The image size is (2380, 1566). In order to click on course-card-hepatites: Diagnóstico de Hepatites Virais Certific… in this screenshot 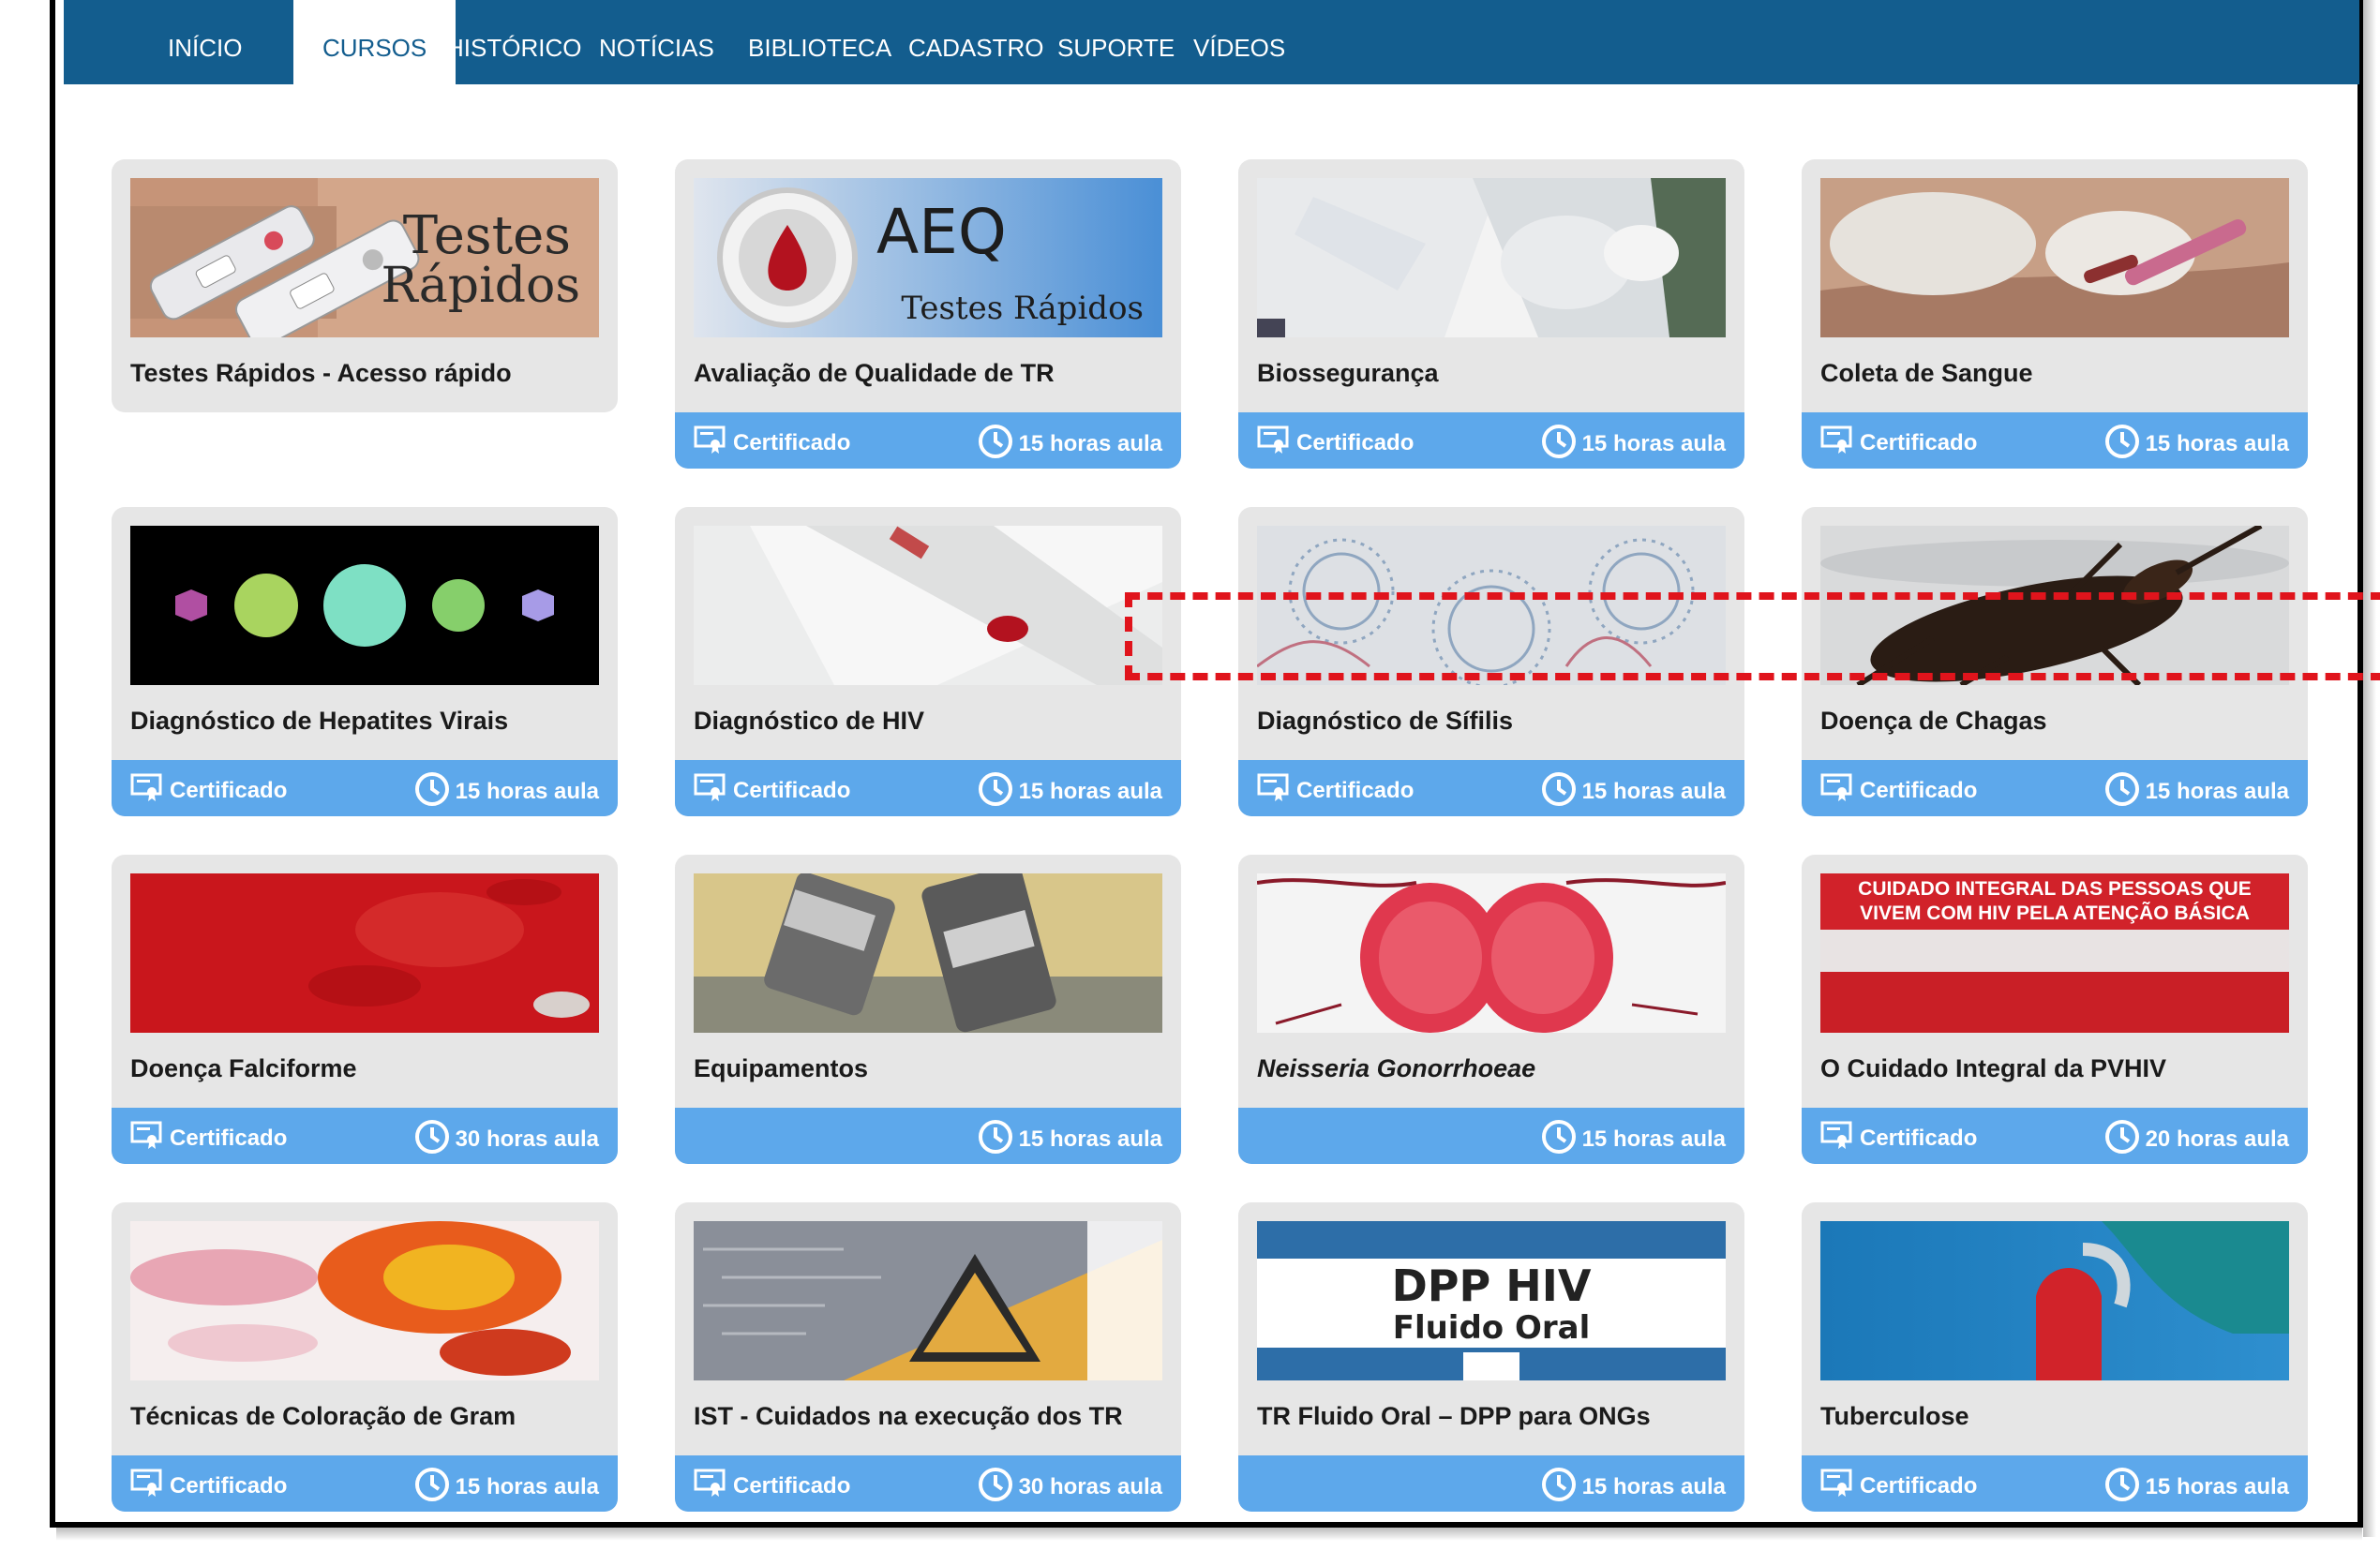, I will do `click(365, 661)`.